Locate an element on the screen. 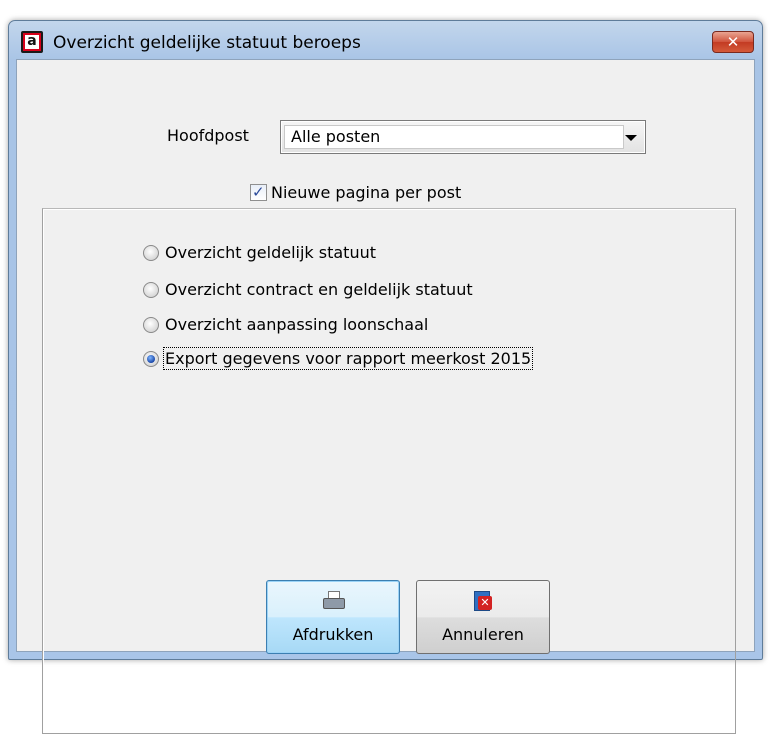 The width and height of the screenshot is (773, 734). app-logo-icon: a is located at coordinates (32, 42).